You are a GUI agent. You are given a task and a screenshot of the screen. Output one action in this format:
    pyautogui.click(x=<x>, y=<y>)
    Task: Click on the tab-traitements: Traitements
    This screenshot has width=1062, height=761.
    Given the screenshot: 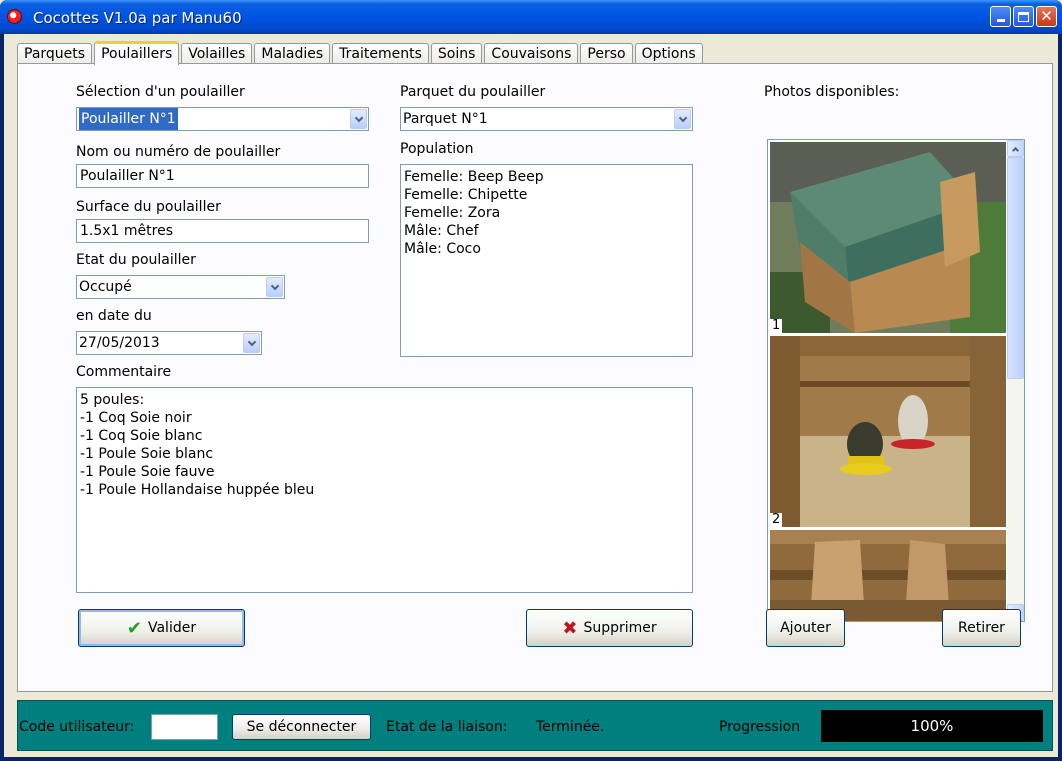 What is the action you would take?
    pyautogui.click(x=380, y=53)
    